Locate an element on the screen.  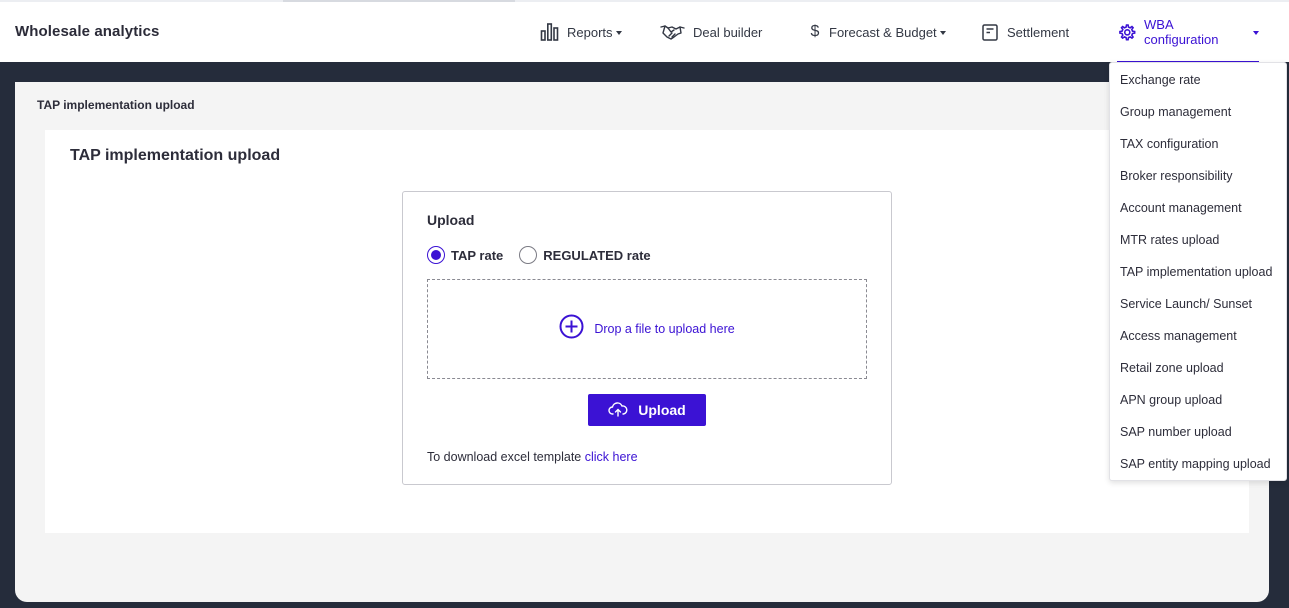
plus-circle-icon is located at coordinates (571, 329).